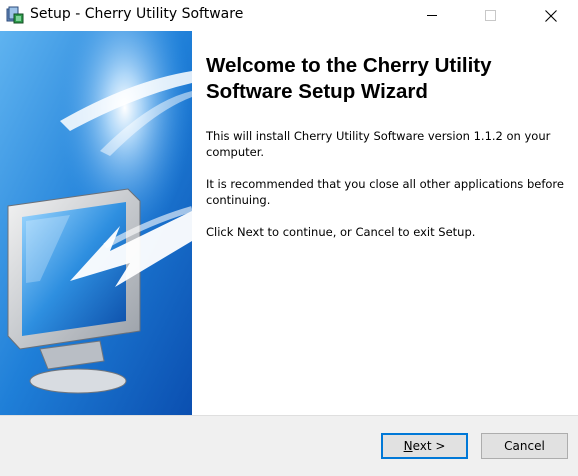  What do you see at coordinates (429, 446) in the screenshot?
I see `next-label: ext >` at bounding box center [429, 446].